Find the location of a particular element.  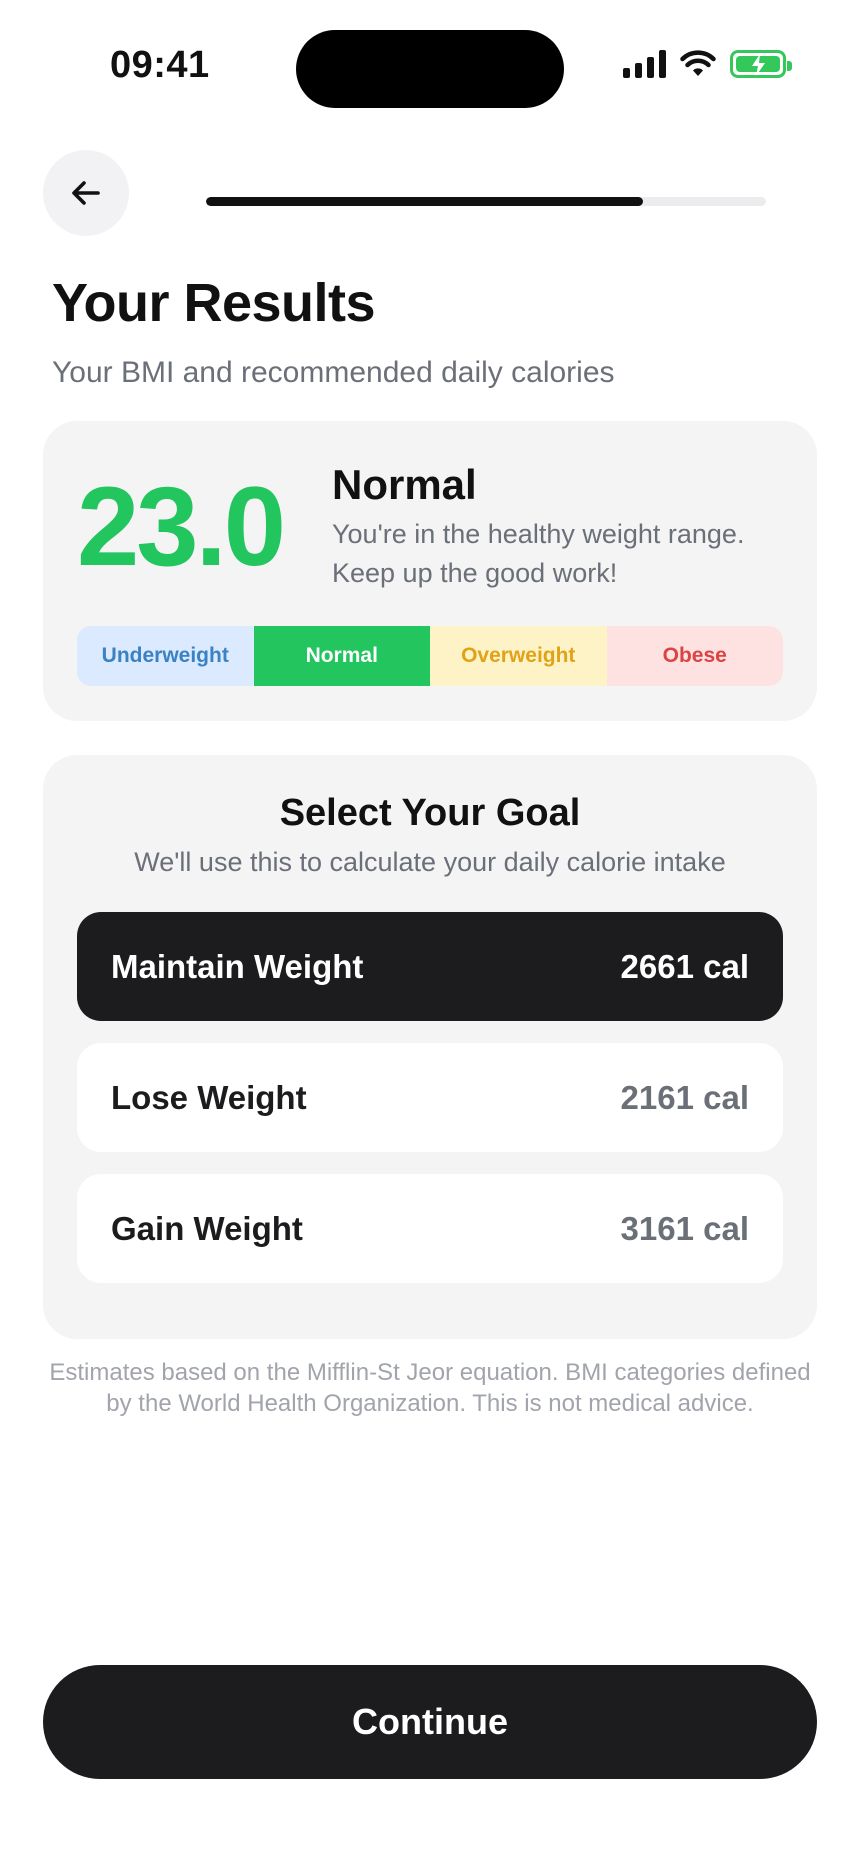

goal-option-label: Maintain Weight is located at coordinates (237, 966).